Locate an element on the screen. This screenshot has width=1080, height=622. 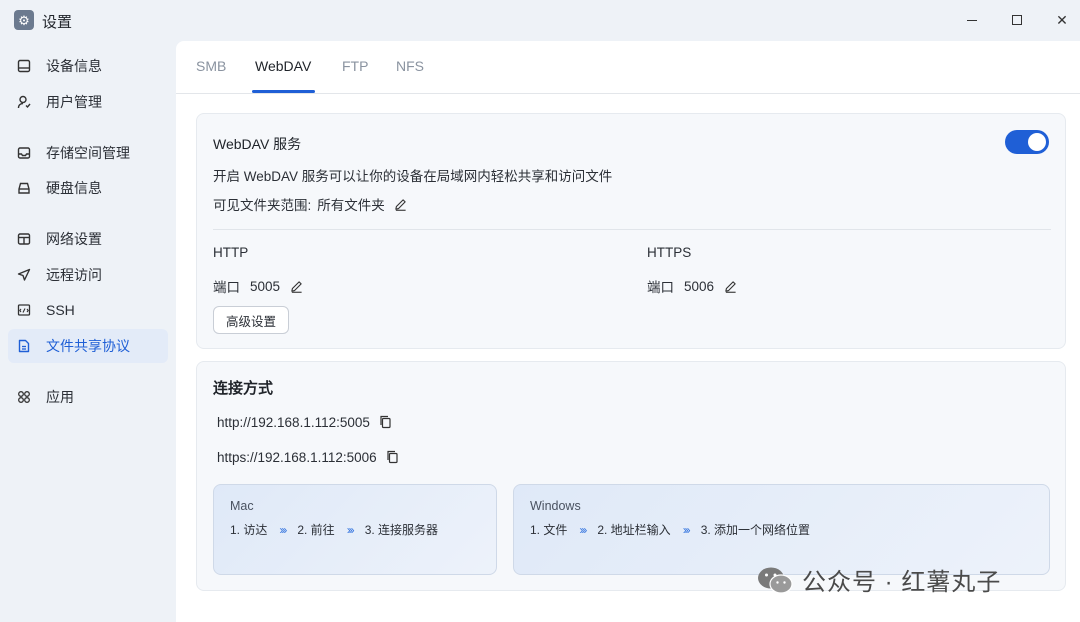
network-icon is located at coordinates (24, 239).